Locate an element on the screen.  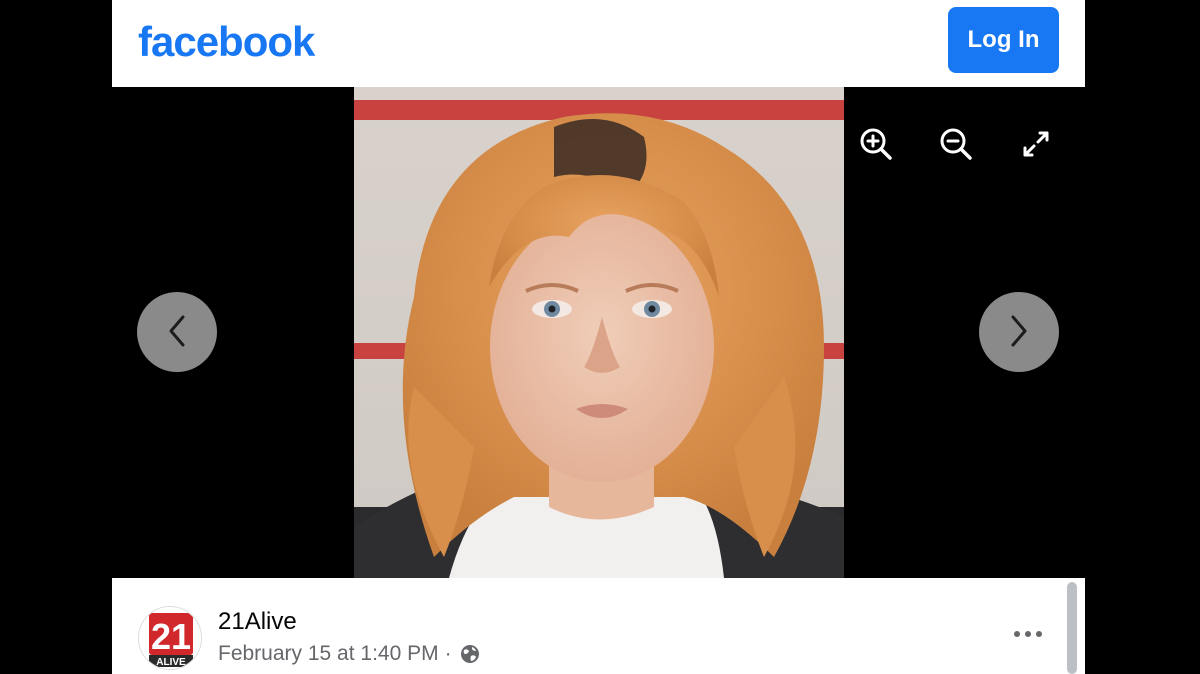
globe-icon is located at coordinates (470, 654).